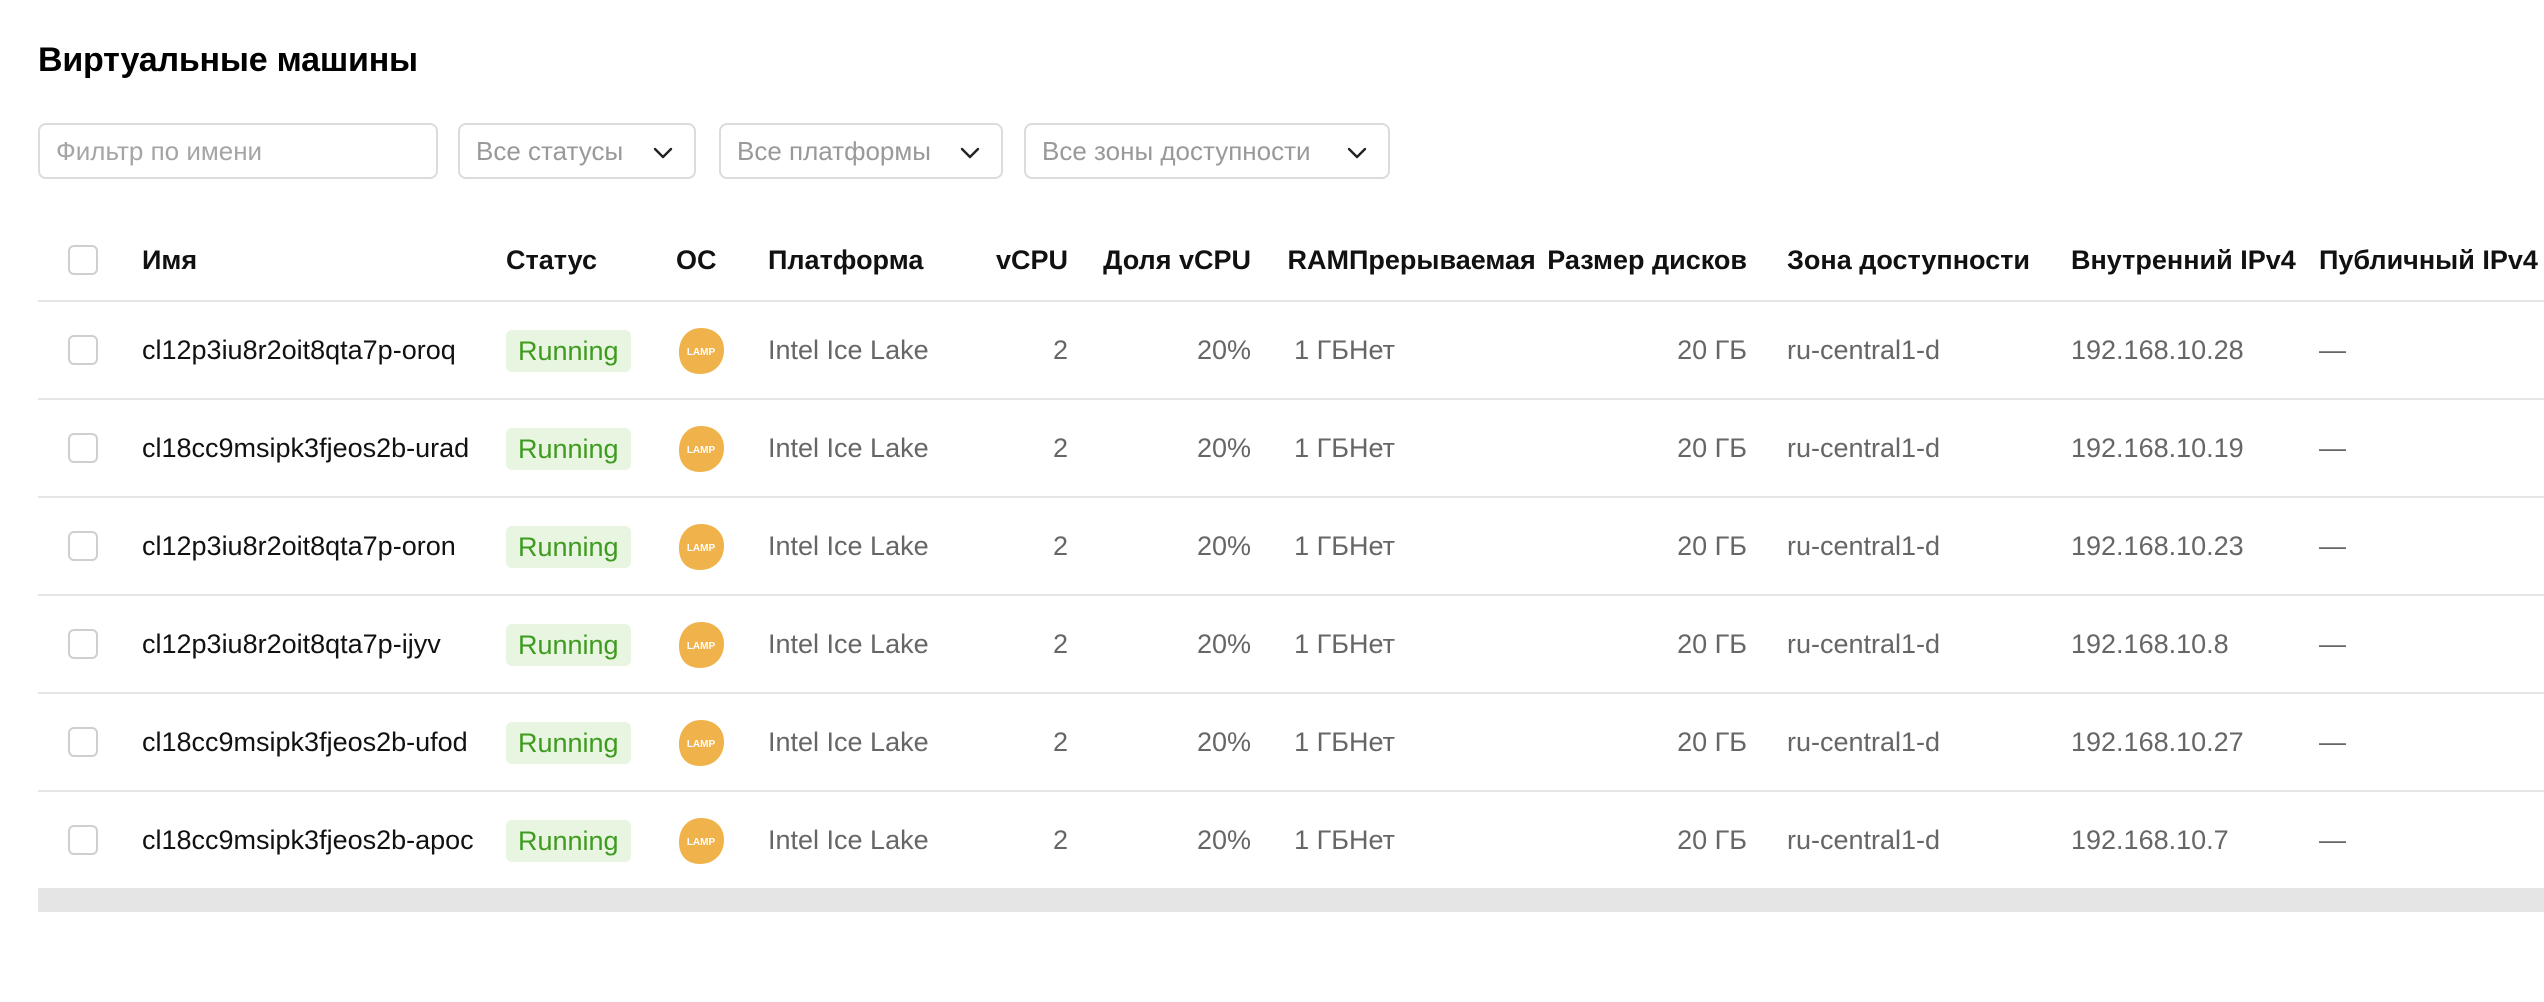 Image resolution: width=2544 pixels, height=1002 pixels. Describe the element at coordinates (308, 840) in the screenshot. I see `vm-name: cl18cc9msipk3fjeos2b-apoc` at that location.